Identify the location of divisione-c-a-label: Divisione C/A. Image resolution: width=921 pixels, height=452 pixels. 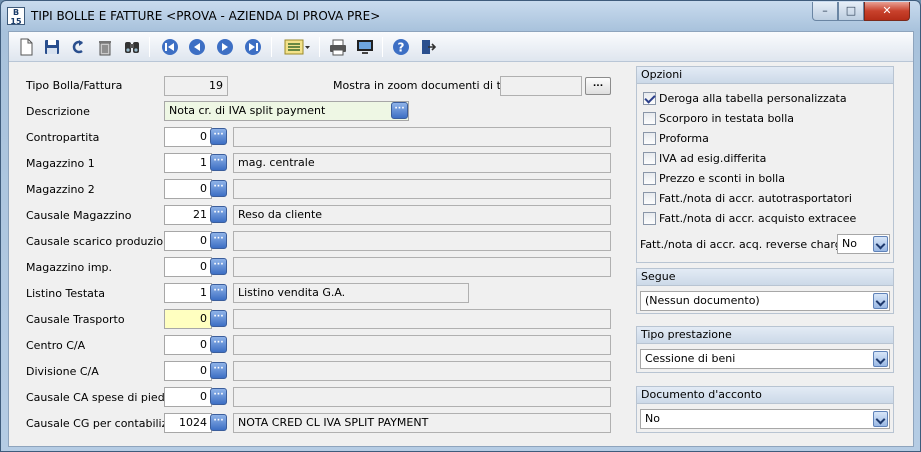
(62, 371).